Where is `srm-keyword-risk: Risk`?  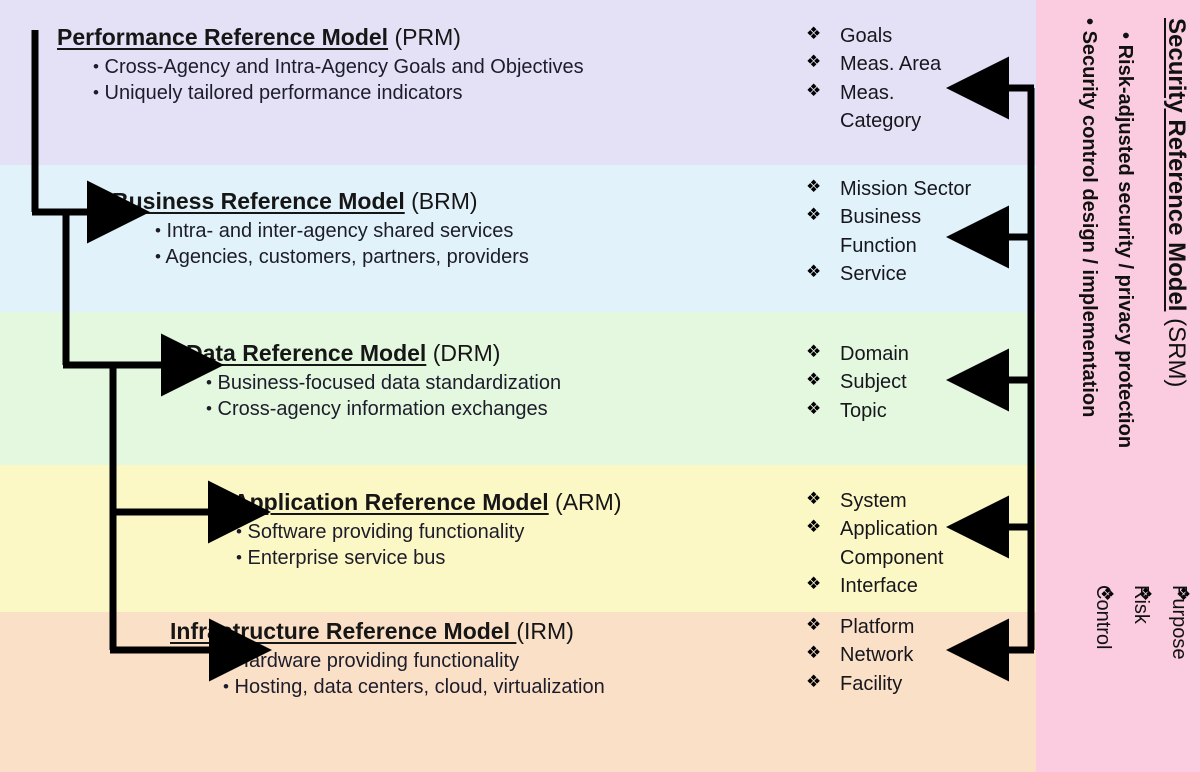
srm-keyword-risk: Risk is located at coordinates (1141, 604).